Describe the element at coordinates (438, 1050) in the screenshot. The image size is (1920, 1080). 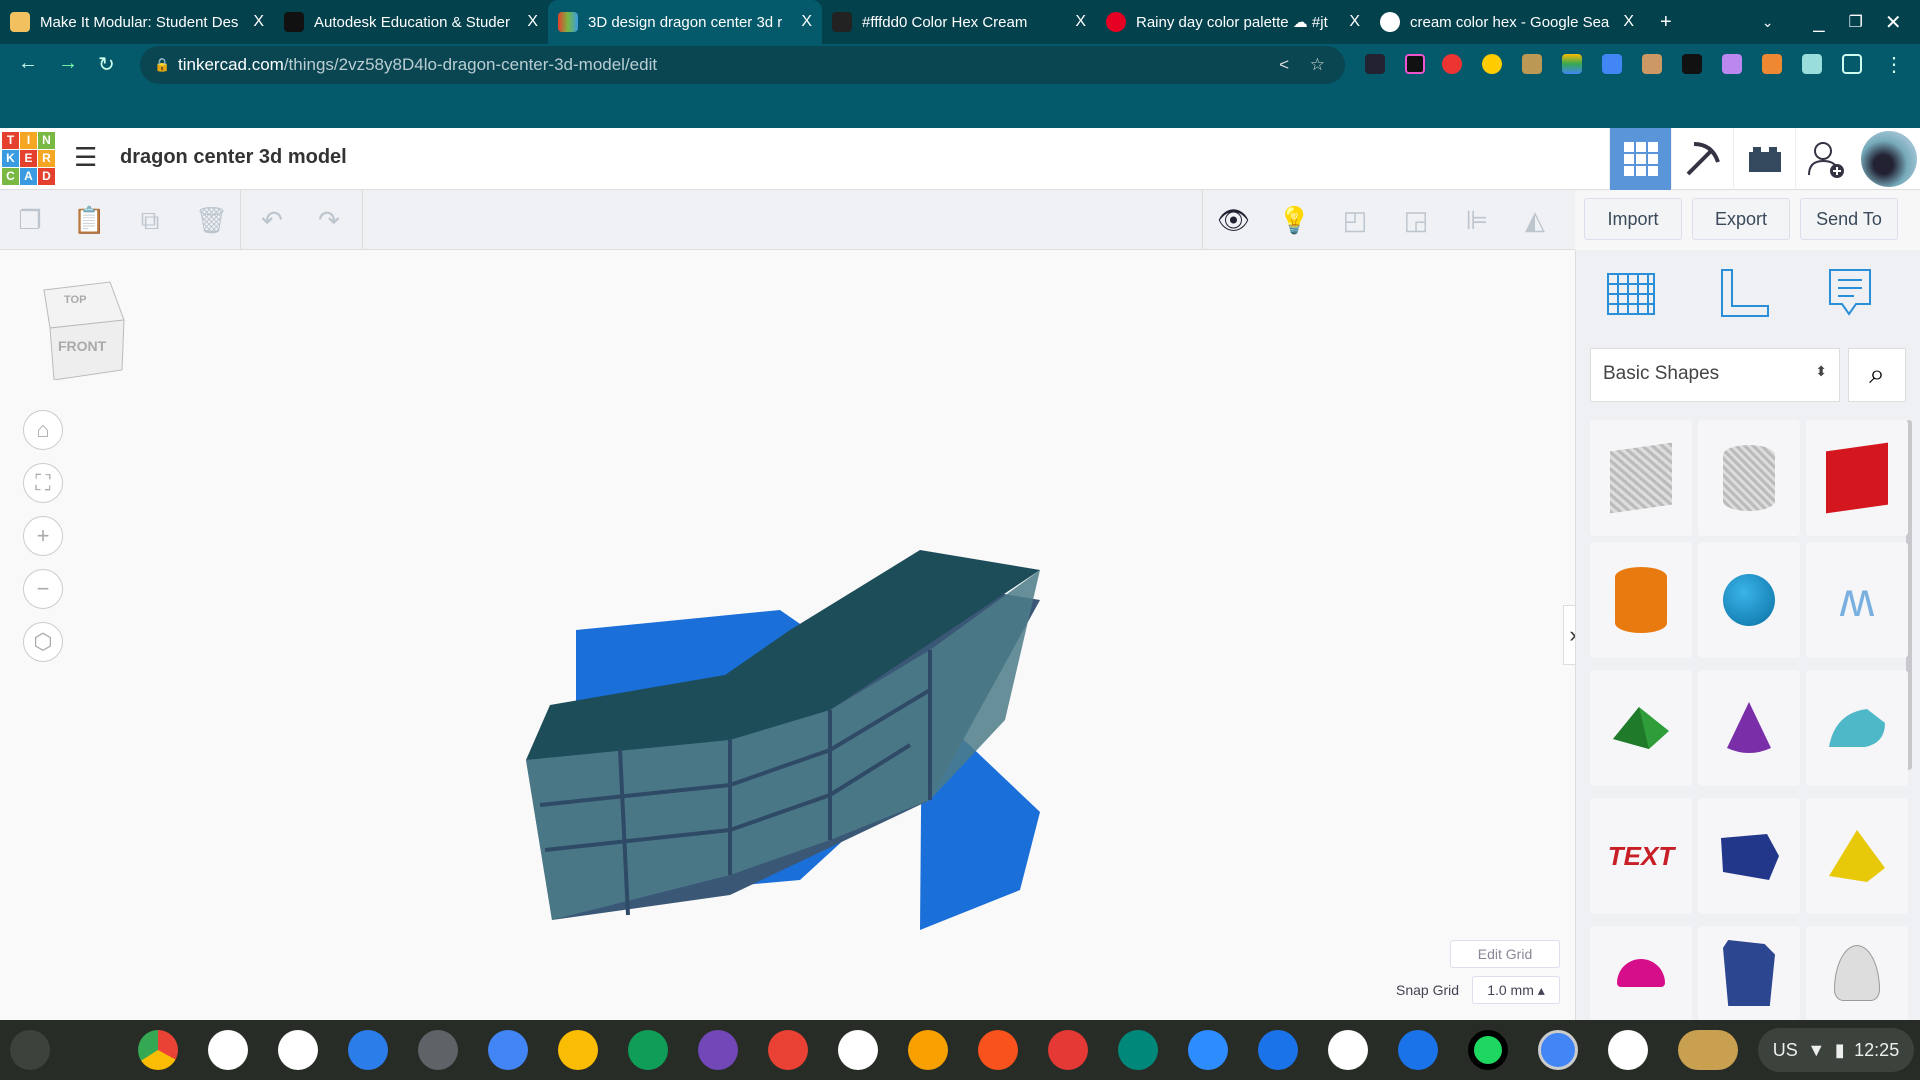
I see `settings-app-icon` at that location.